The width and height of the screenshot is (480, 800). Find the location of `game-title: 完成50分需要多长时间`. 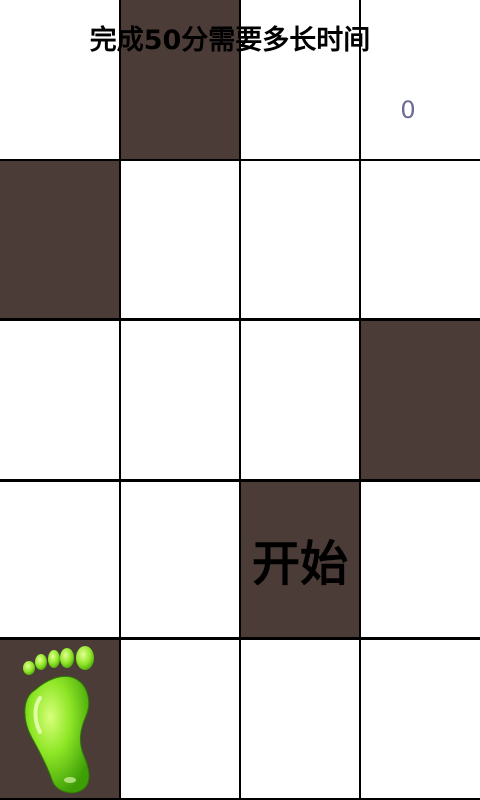

game-title: 完成50分需要多长时间 is located at coordinates (230, 40).